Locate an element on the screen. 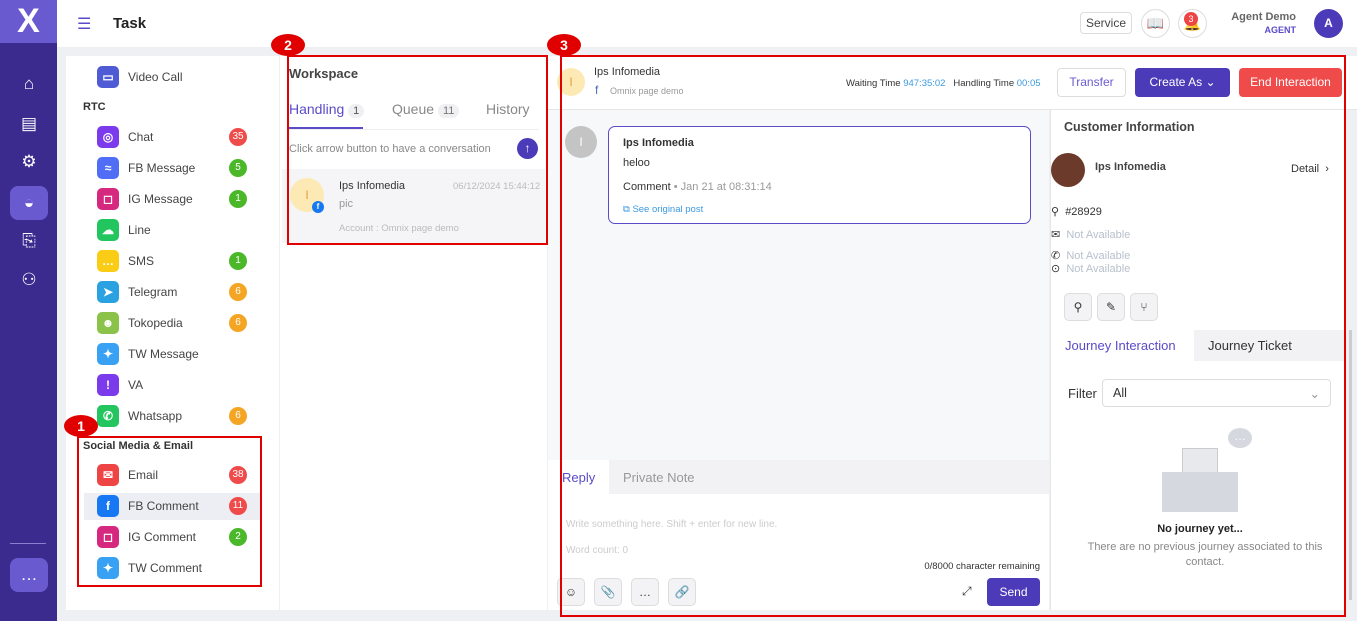  divider is located at coordinates (28, 543).